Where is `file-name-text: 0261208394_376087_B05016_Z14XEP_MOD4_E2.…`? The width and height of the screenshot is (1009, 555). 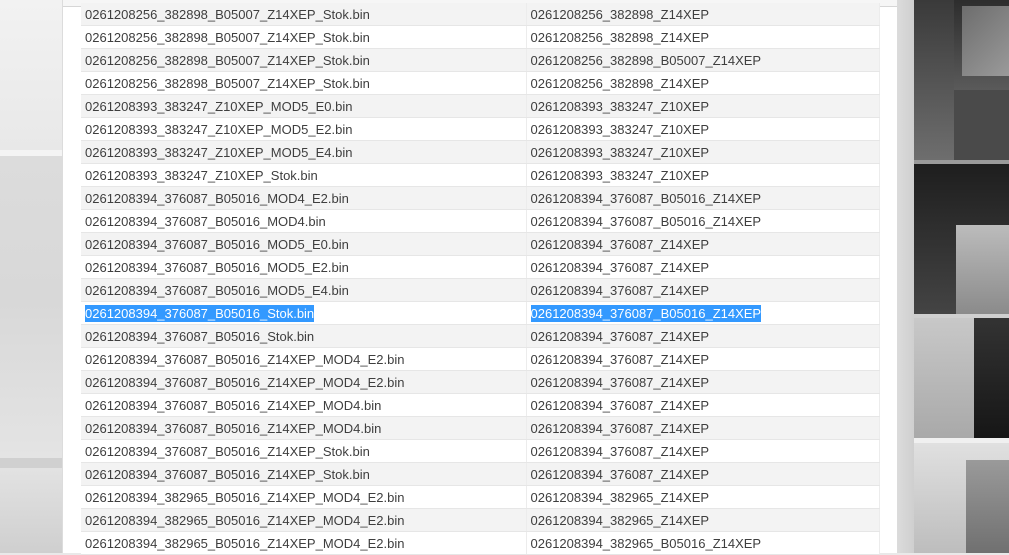 file-name-text: 0261208394_376087_B05016_Z14XEP_MOD4_E2.… is located at coordinates (245, 359).